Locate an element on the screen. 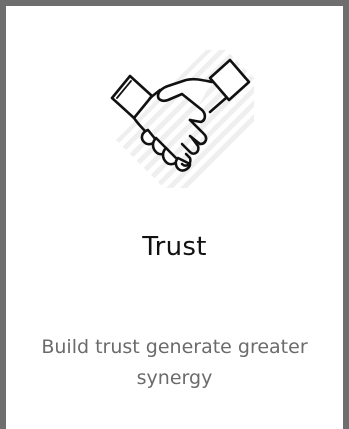  handshake-icon is located at coordinates (180, 119).